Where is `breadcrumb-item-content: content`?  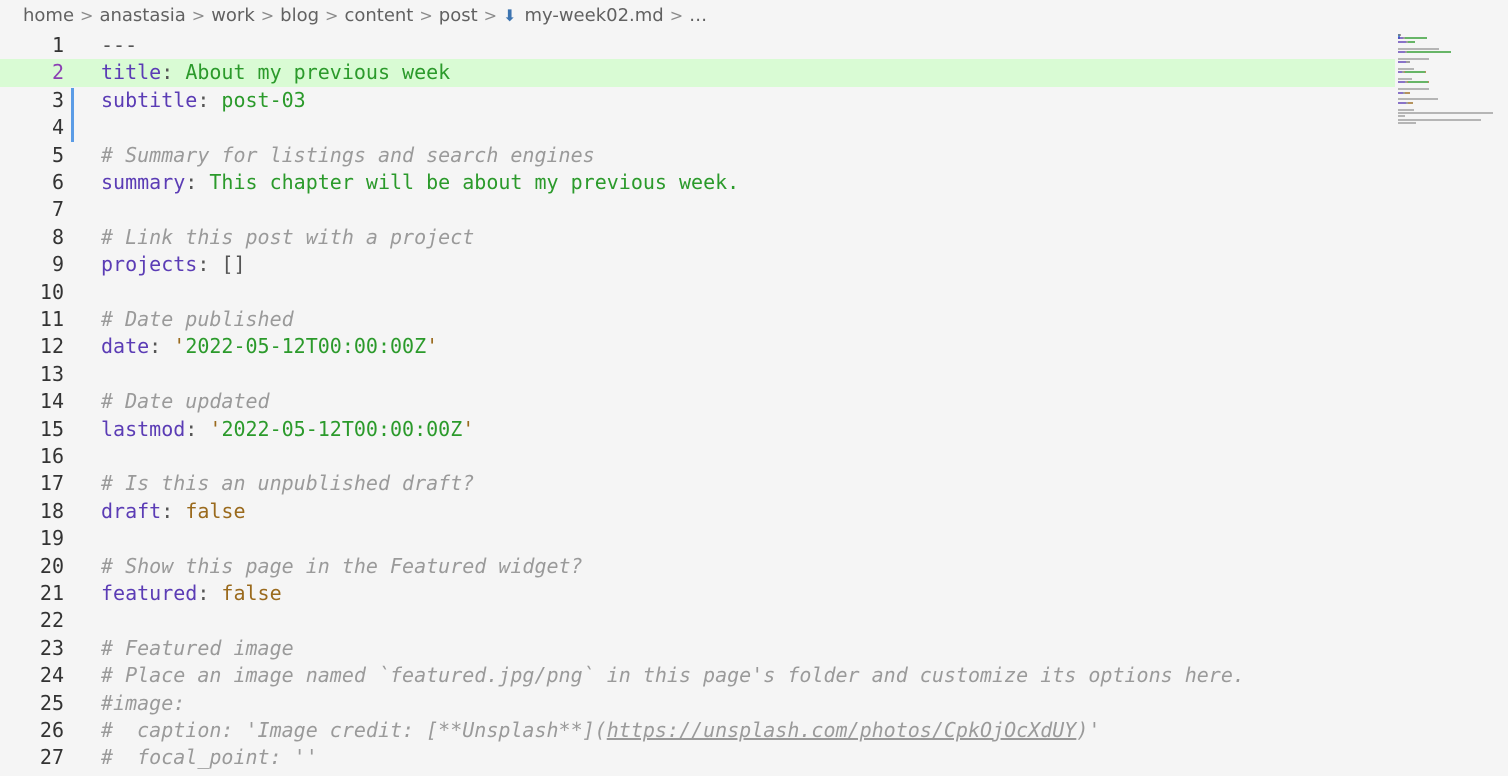
breadcrumb-item-content: content is located at coordinates (378, 15).